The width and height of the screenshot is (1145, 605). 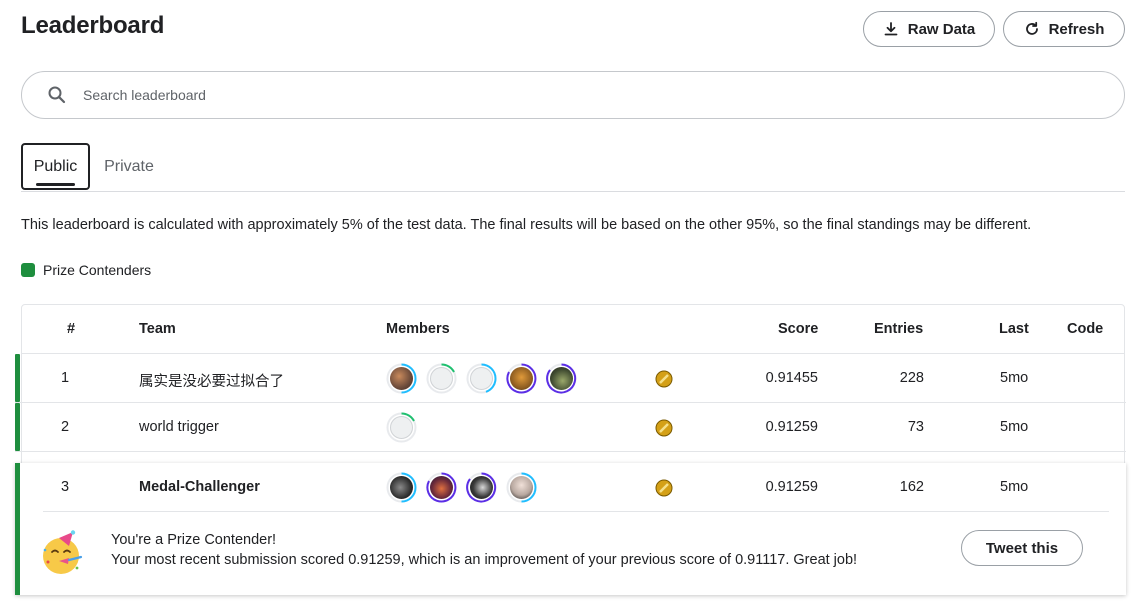 I want to click on raw-data-label: Raw Data, so click(x=941, y=29).